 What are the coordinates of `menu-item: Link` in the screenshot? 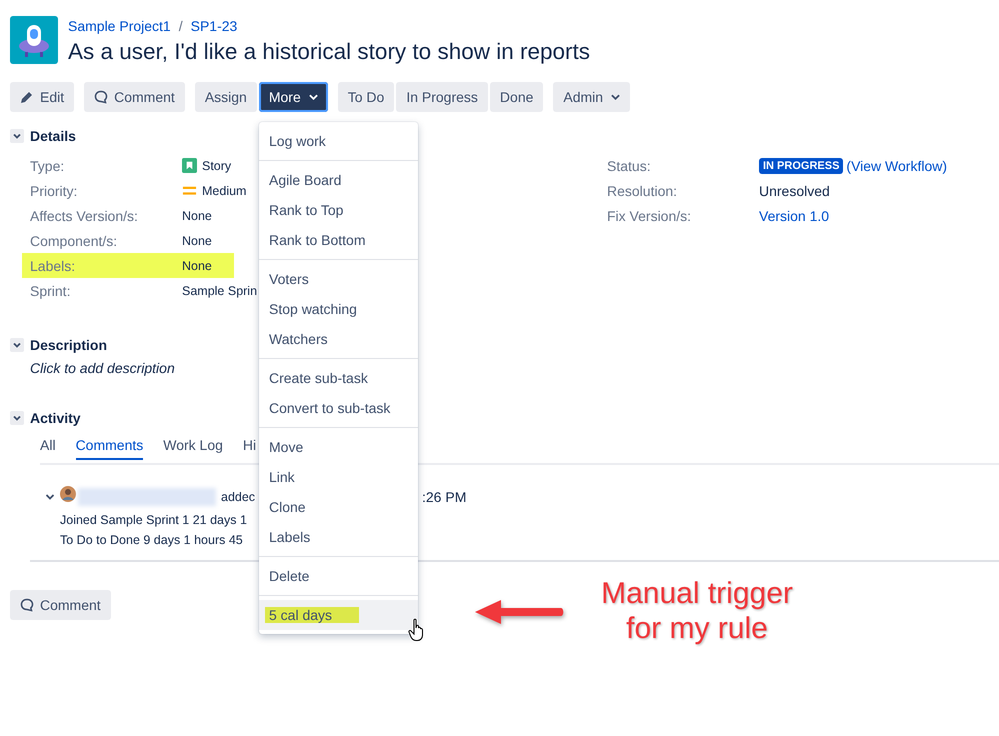 It's located at (338, 477).